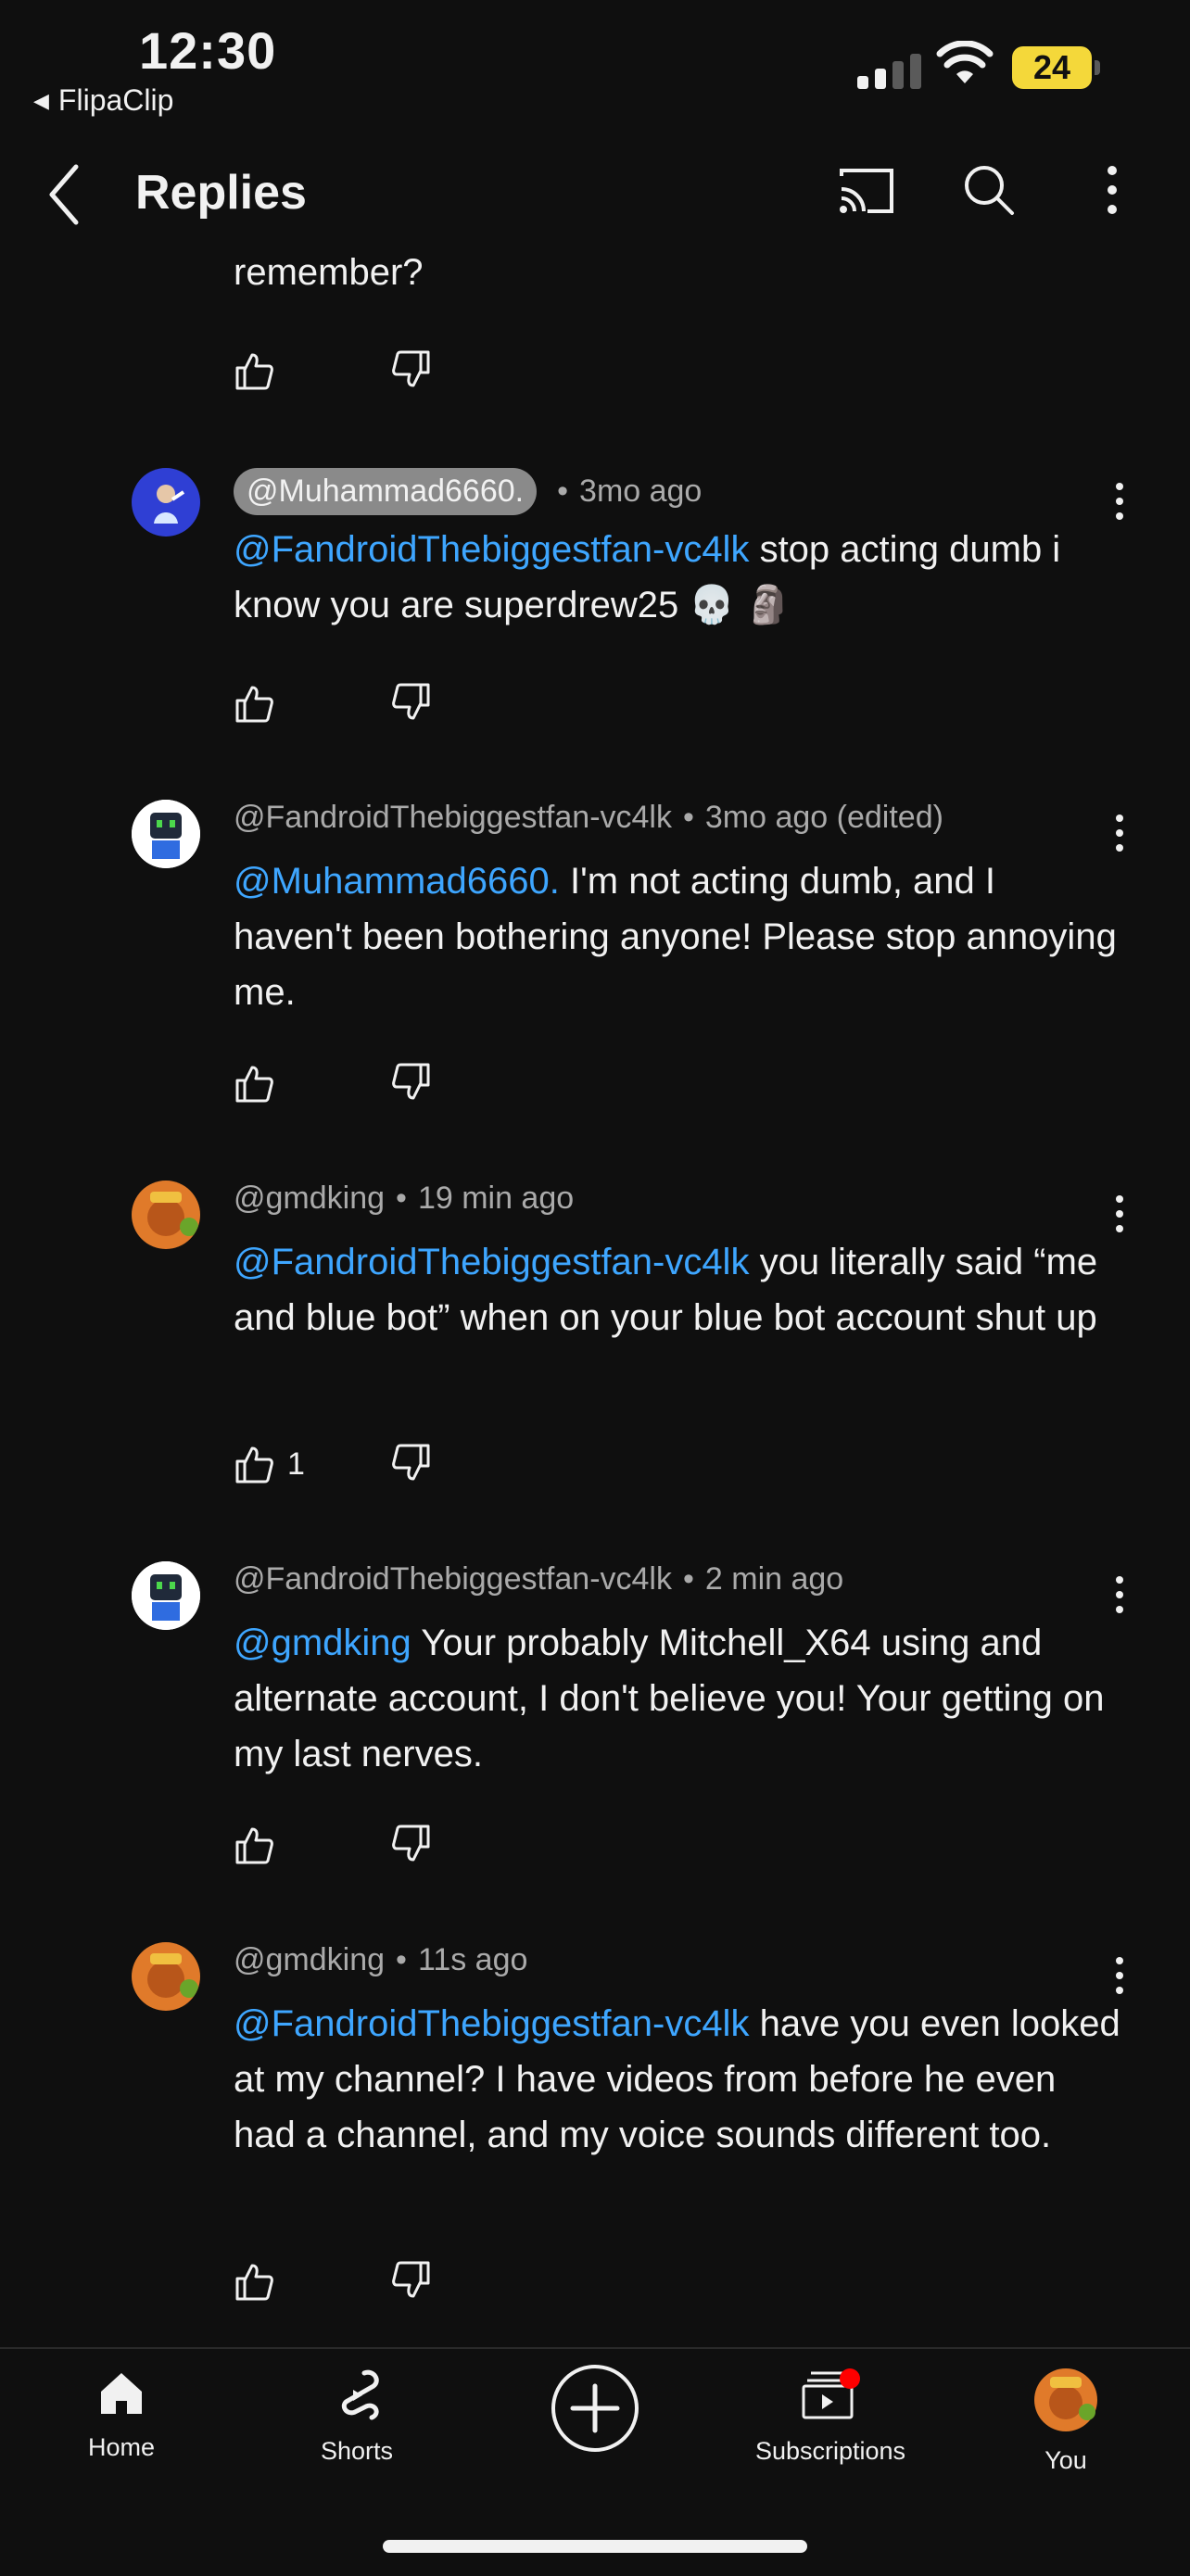 This screenshot has width=1190, height=2576. Describe the element at coordinates (121, 2393) in the screenshot. I see `home-icon` at that location.